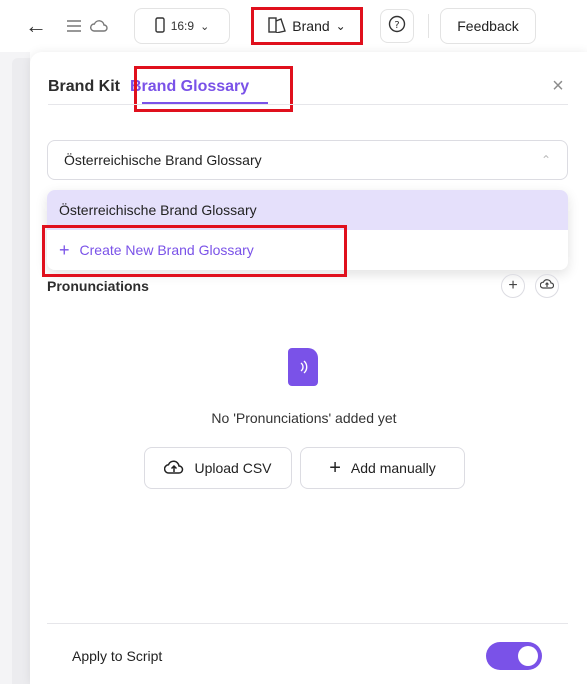 Image resolution: width=587 pixels, height=684 pixels. What do you see at coordinates (488, 26) in the screenshot?
I see `feedback-button: Feedback` at bounding box center [488, 26].